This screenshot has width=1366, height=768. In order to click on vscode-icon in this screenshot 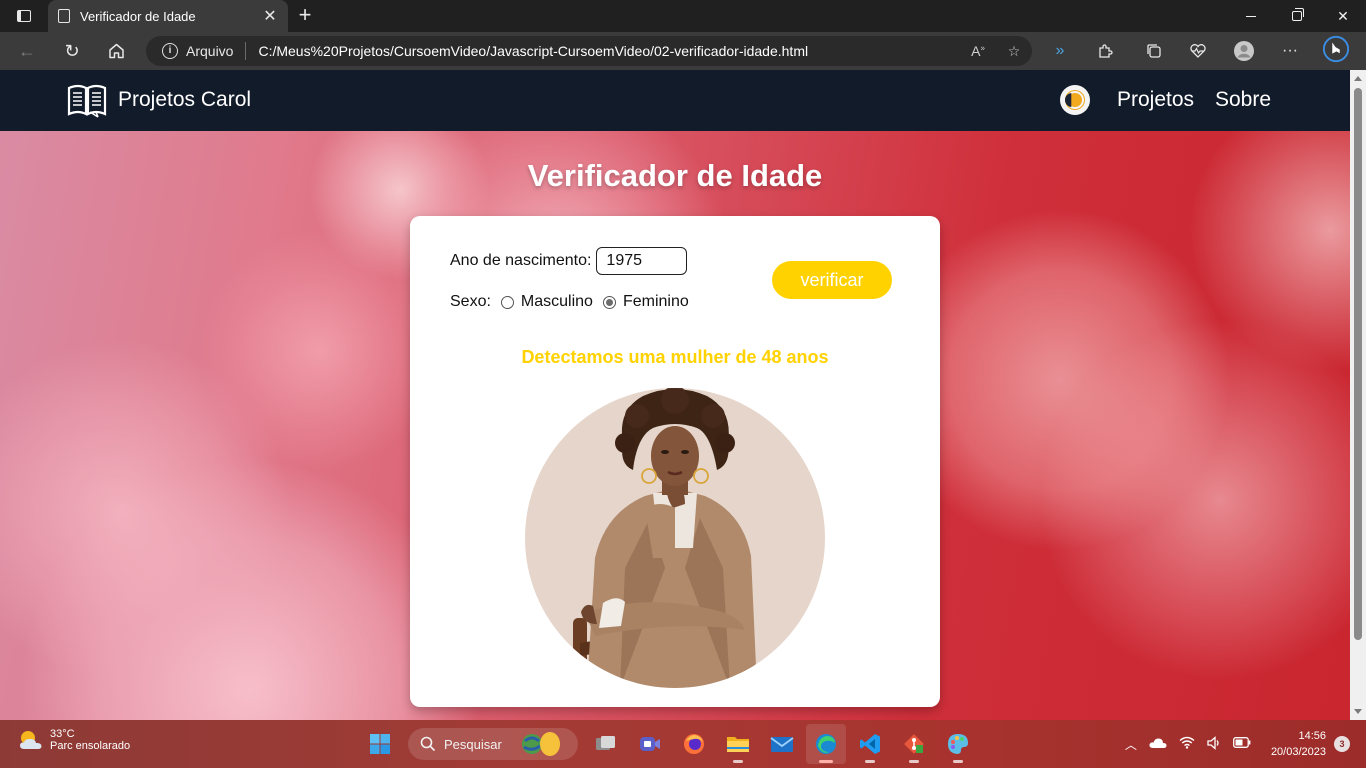, I will do `click(870, 744)`.